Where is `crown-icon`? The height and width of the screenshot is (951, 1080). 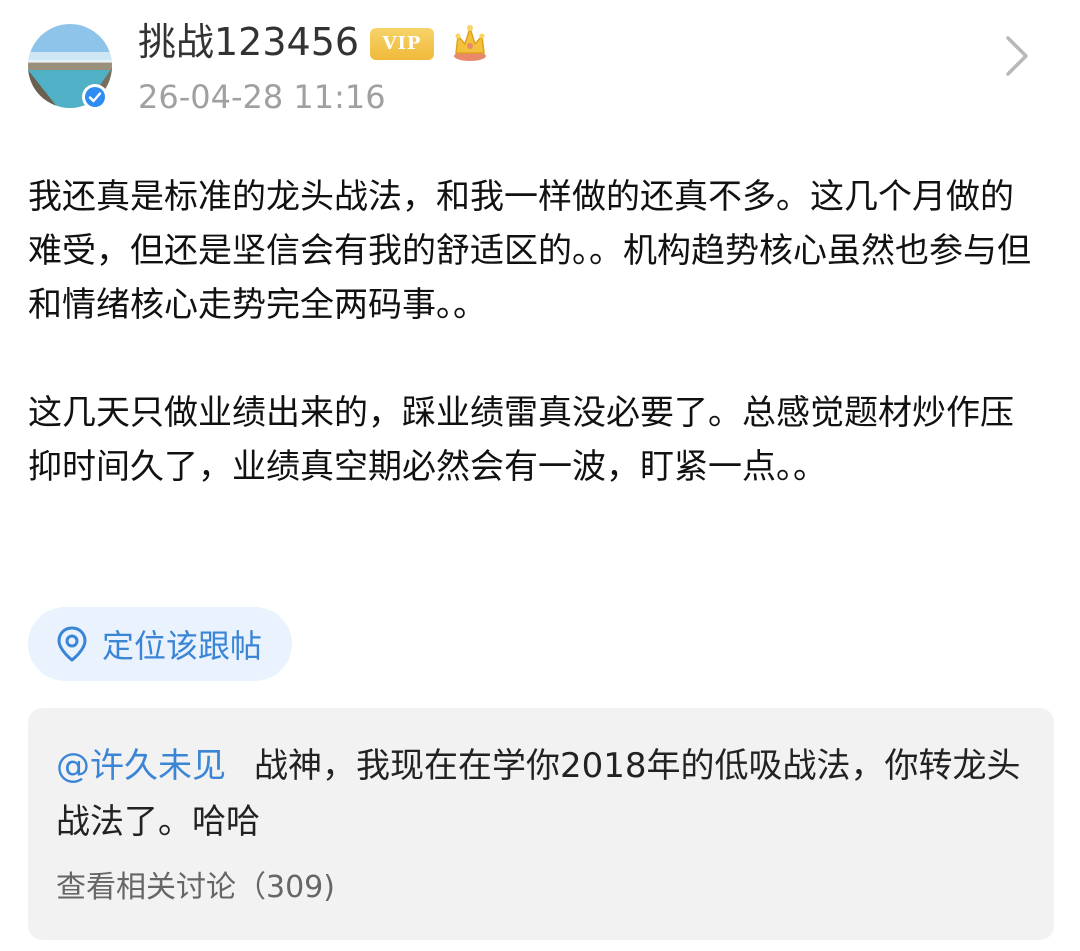 crown-icon is located at coordinates (470, 42).